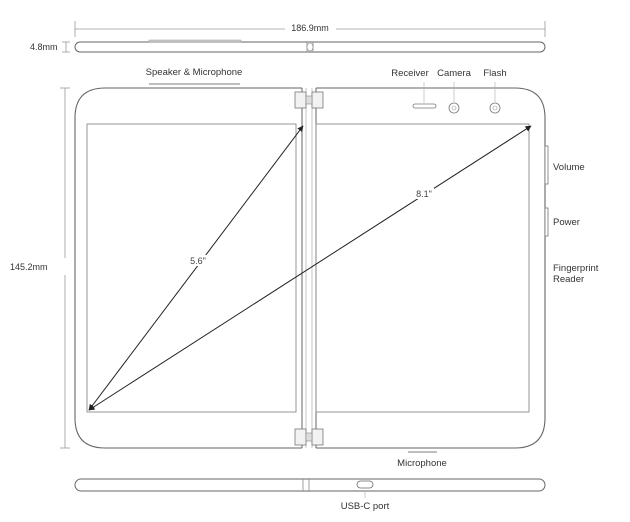 The image size is (630, 522). What do you see at coordinates (309, 100) in the screenshot?
I see `hinge-top` at bounding box center [309, 100].